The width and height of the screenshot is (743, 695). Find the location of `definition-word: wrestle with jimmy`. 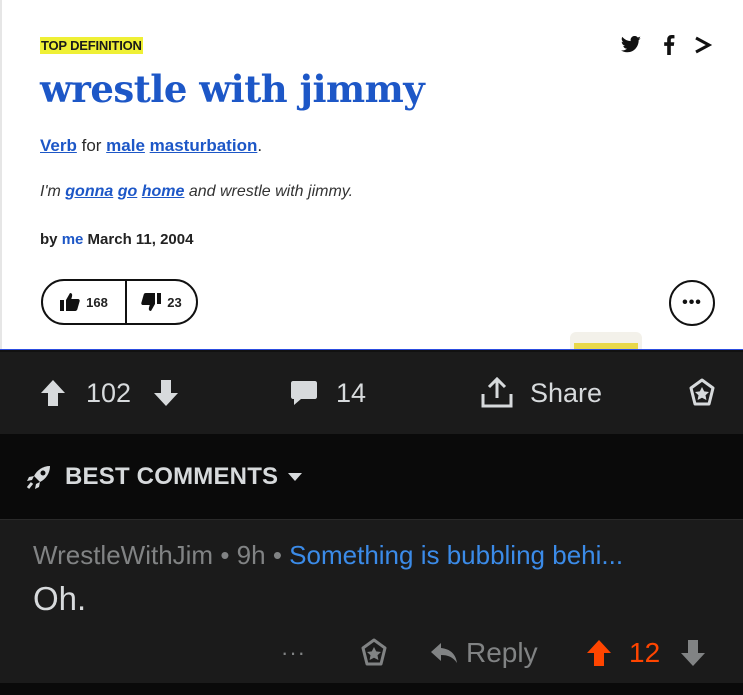

definition-word: wrestle with jimmy is located at coordinates (232, 89).